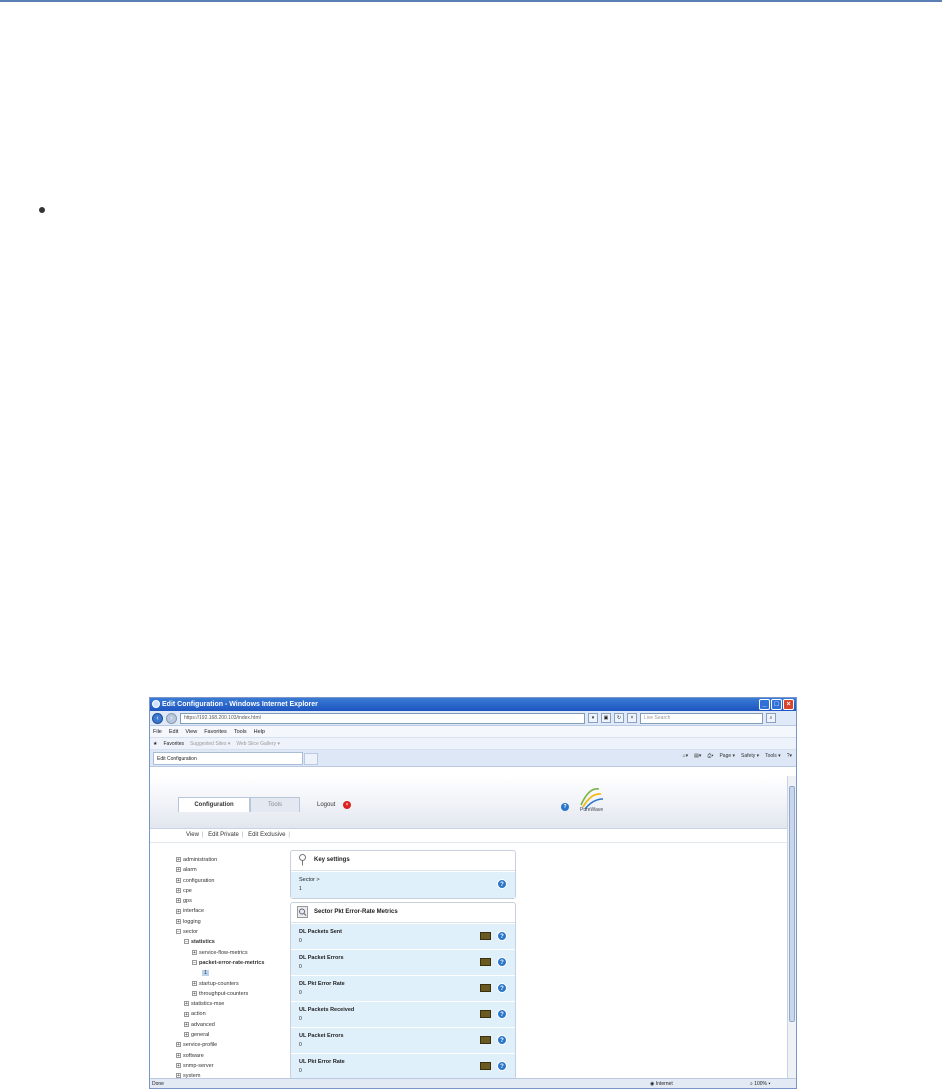  I want to click on zoom-level: ⌕ 100% ▾, so click(760, 1083).